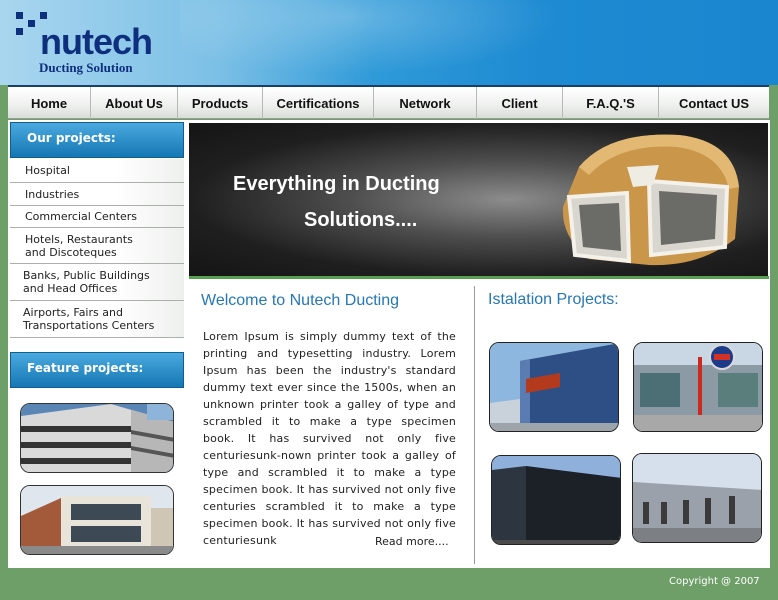 The image size is (778, 600). I want to click on logo-wordmark: nutech, so click(96, 41).